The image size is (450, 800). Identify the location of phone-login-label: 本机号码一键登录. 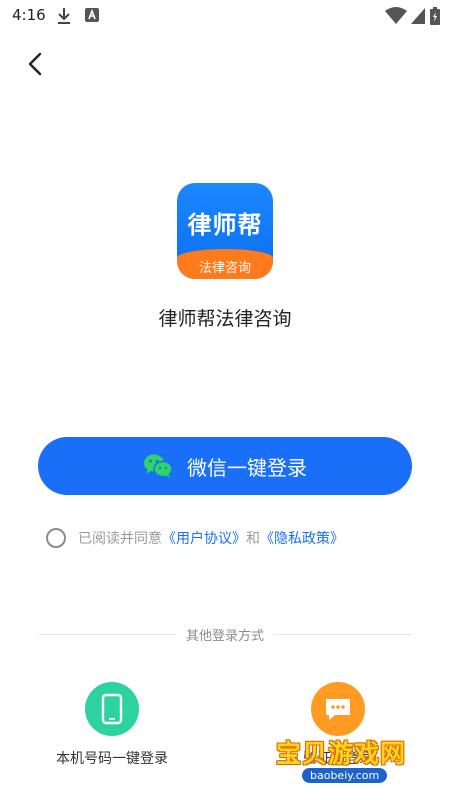
(112, 759).